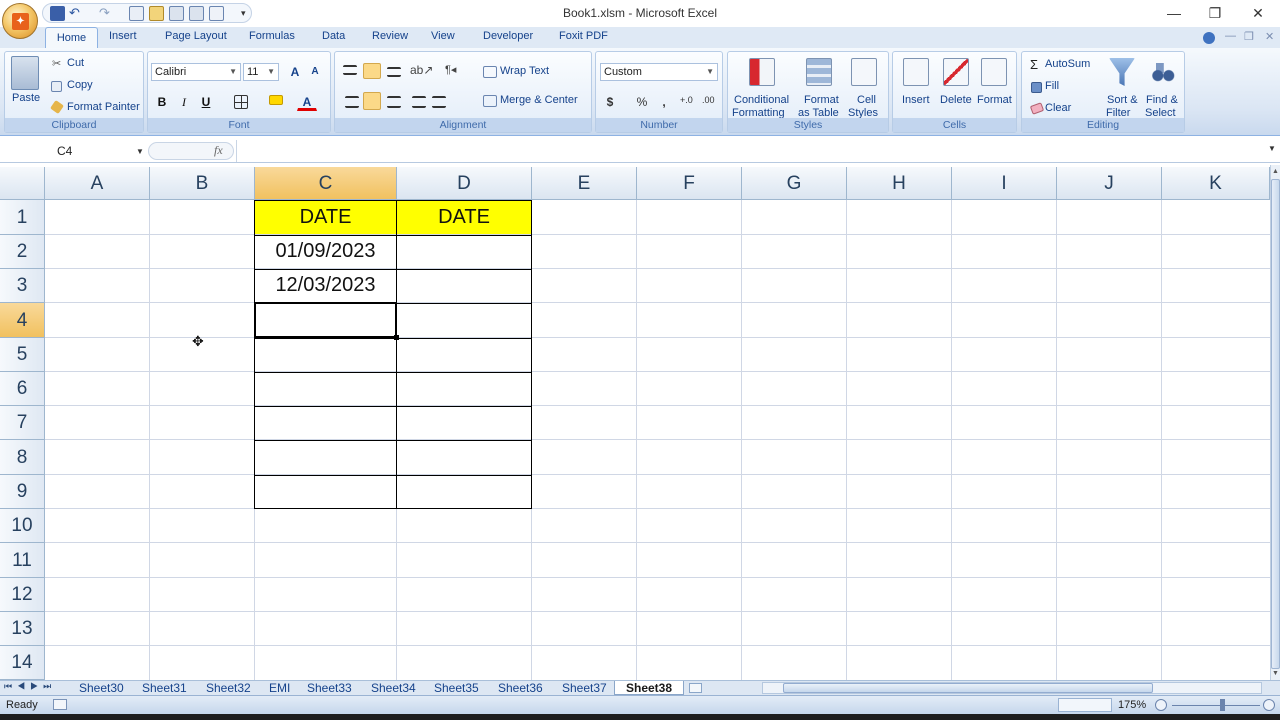  I want to click on grow-font-button: A, so click(295, 71).